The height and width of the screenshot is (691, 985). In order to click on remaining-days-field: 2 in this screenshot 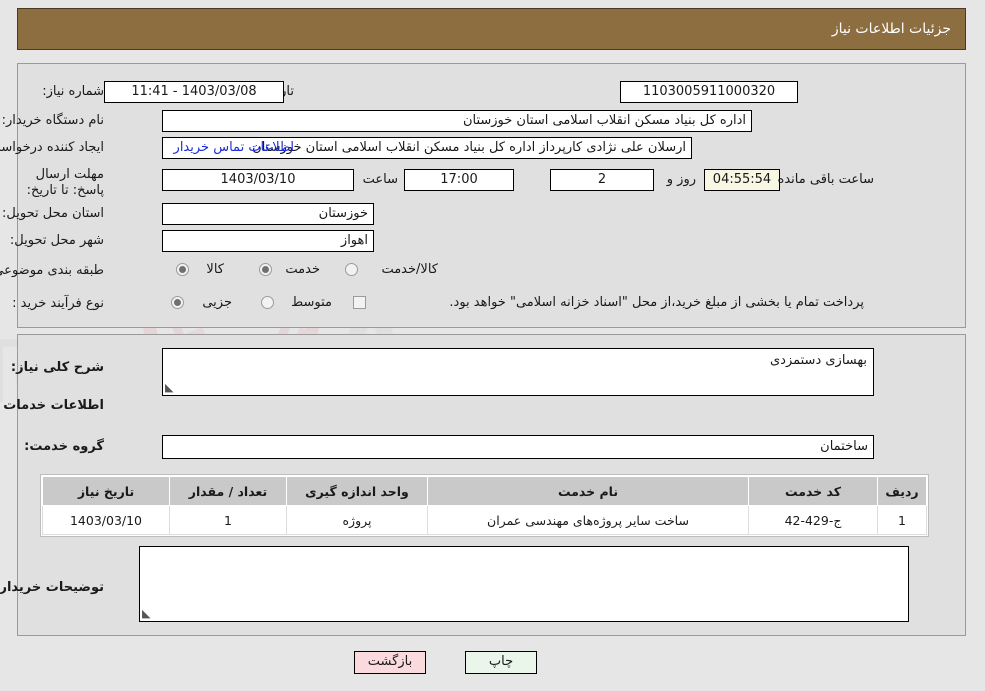, I will do `click(603, 180)`.